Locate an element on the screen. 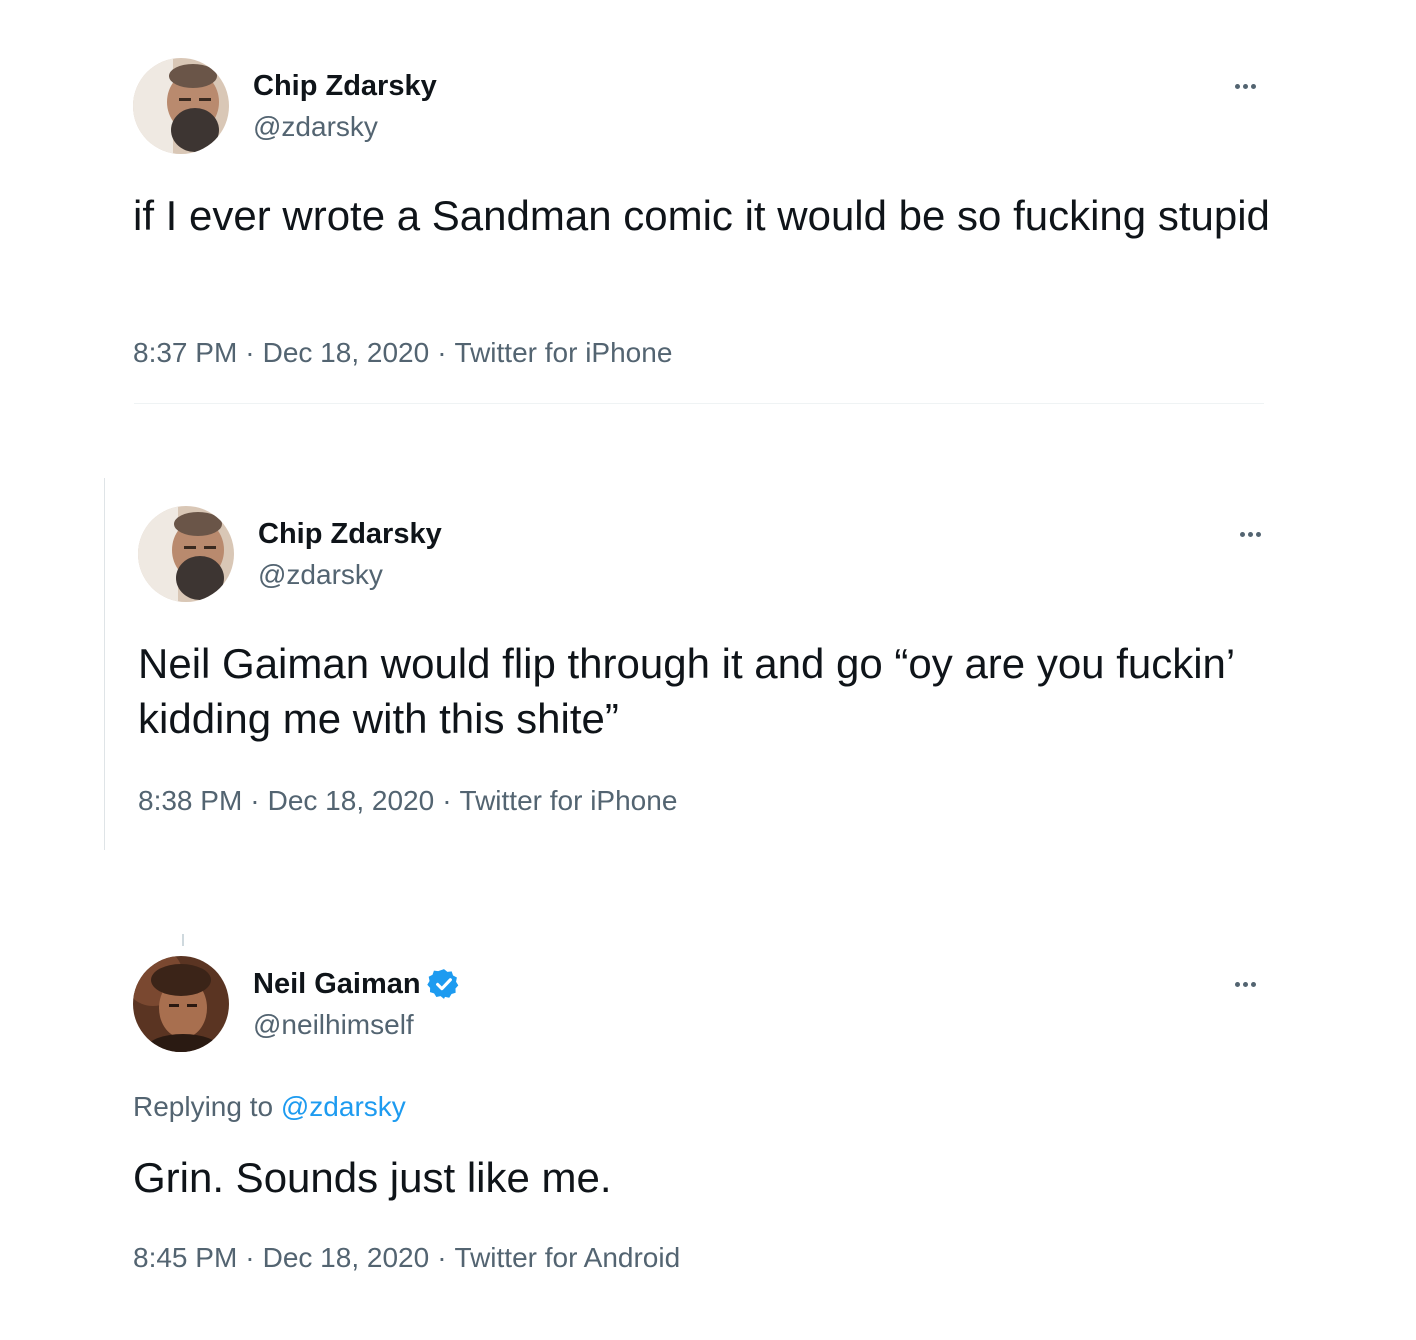  tweet-meta: 8:37 PM · Dec 18, 2020 · Twitter for iPhone is located at coordinates (402, 353).